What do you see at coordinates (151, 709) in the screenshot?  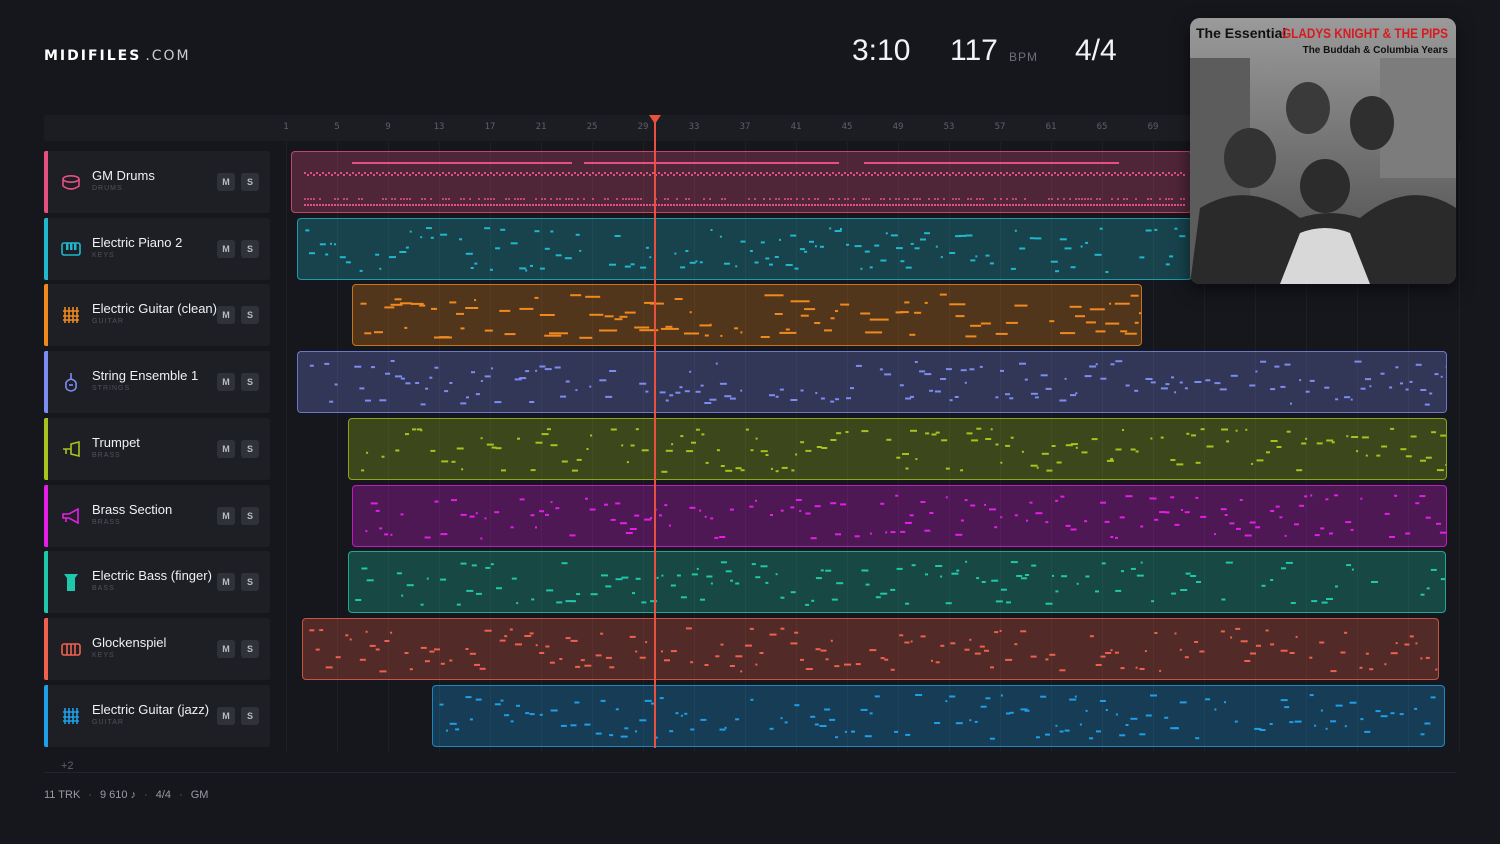 I see `track-name: Electric Guitar (jazz)` at bounding box center [151, 709].